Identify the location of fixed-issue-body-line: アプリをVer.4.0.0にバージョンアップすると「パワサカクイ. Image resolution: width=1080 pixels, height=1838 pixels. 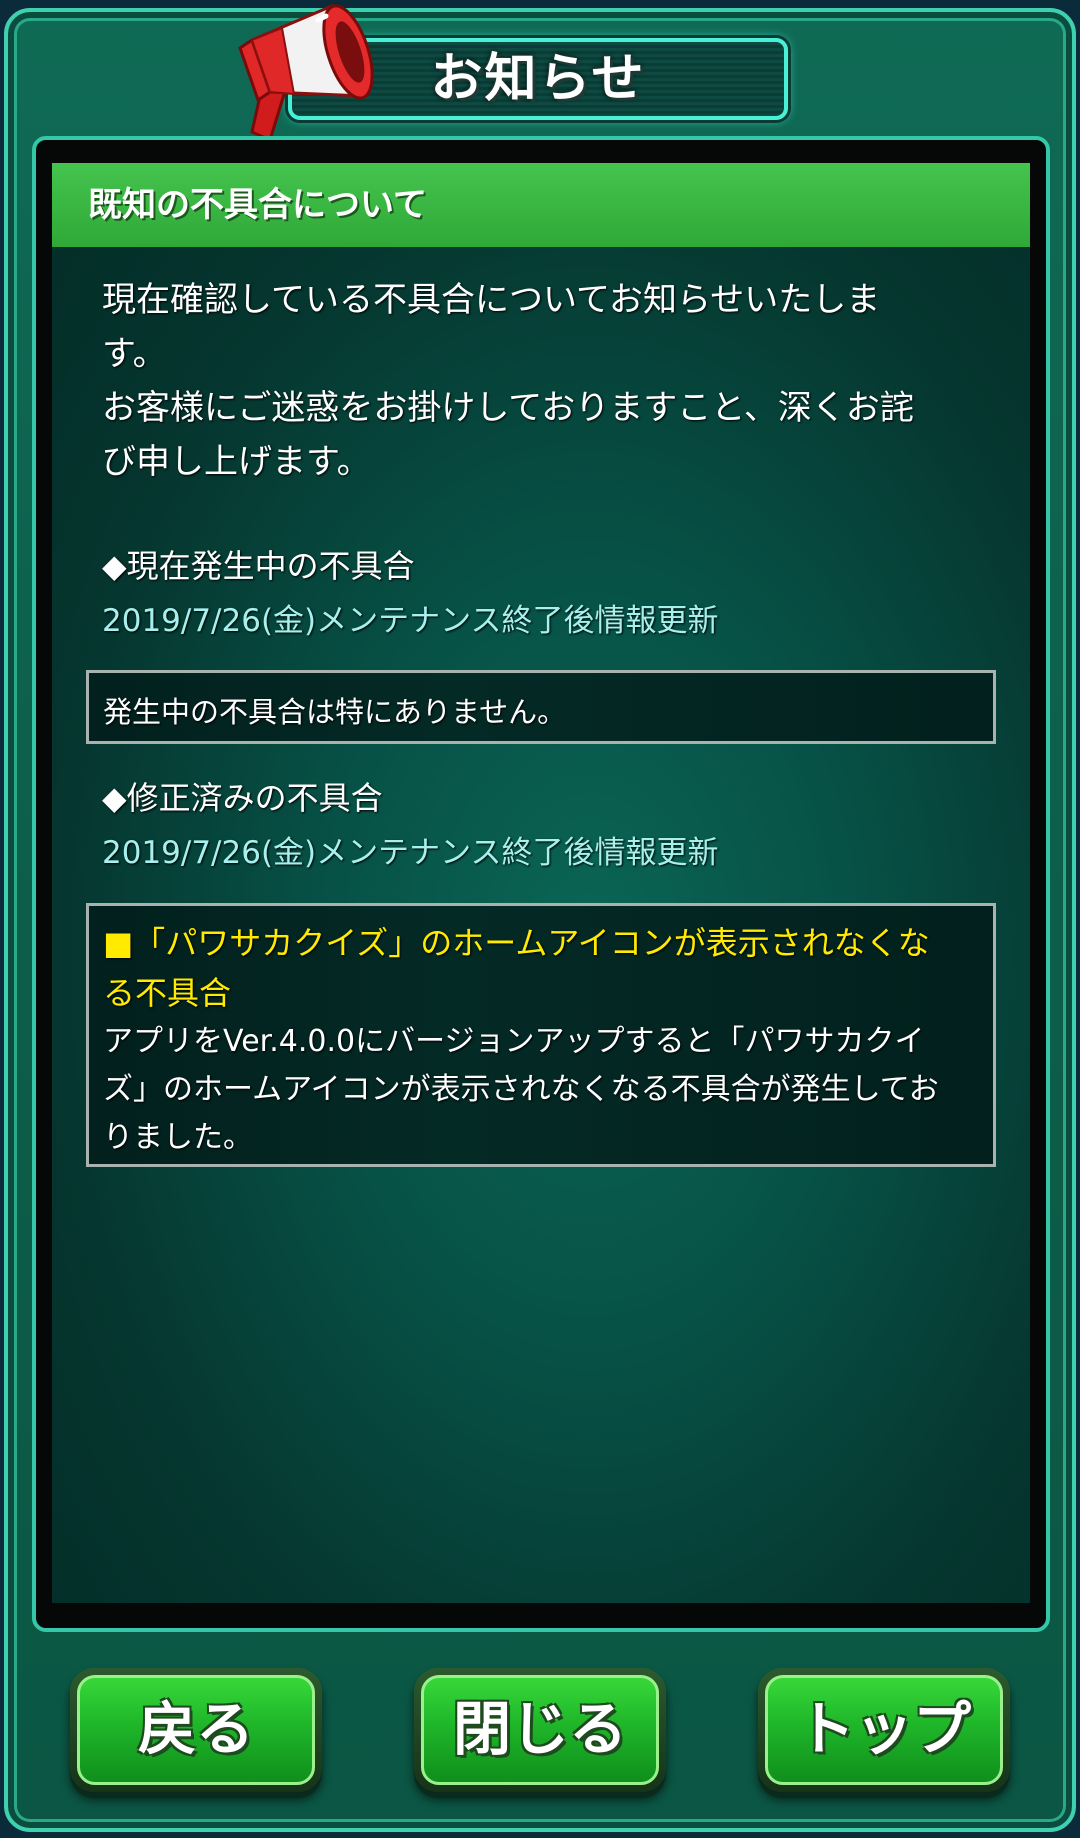
(514, 1041).